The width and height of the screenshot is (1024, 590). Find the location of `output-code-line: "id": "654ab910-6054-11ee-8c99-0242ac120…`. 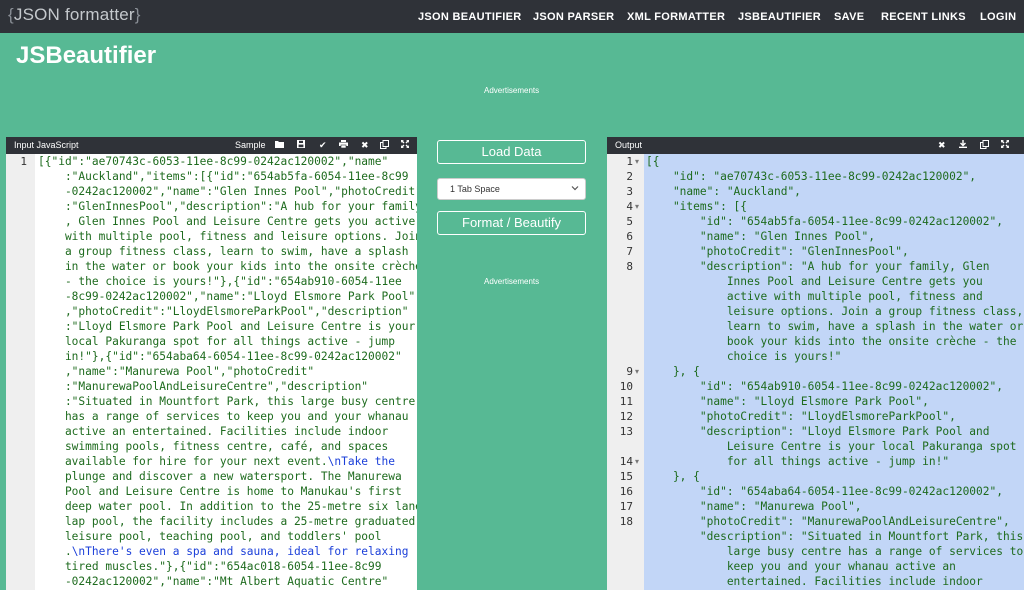

output-code-line: "id": "654ab910-6054-11ee-8c99-0242ac120… is located at coordinates (824, 386).